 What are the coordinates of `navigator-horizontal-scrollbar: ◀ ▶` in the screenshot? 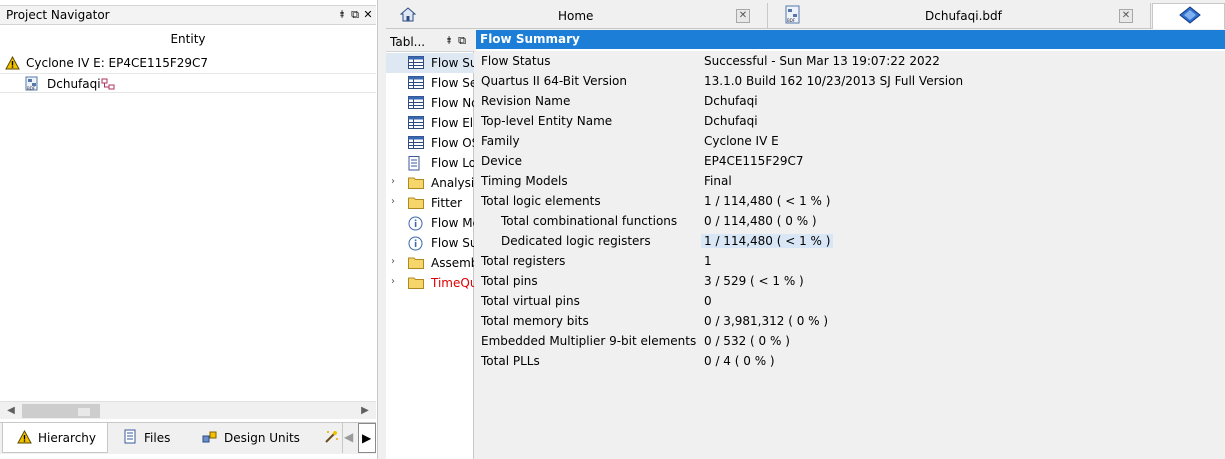 It's located at (188, 410).